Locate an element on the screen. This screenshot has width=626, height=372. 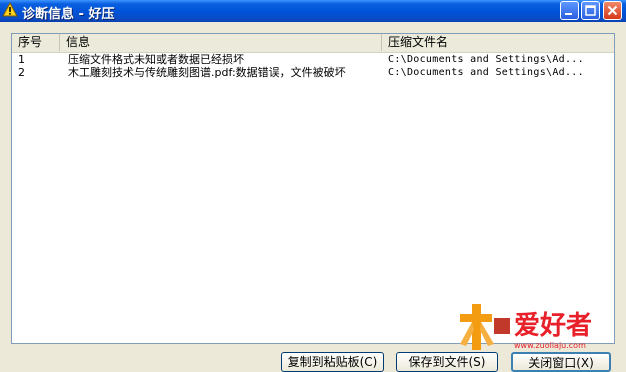
copy-to-clipboard-button: 复制到粘贴板(C) is located at coordinates (332, 362).